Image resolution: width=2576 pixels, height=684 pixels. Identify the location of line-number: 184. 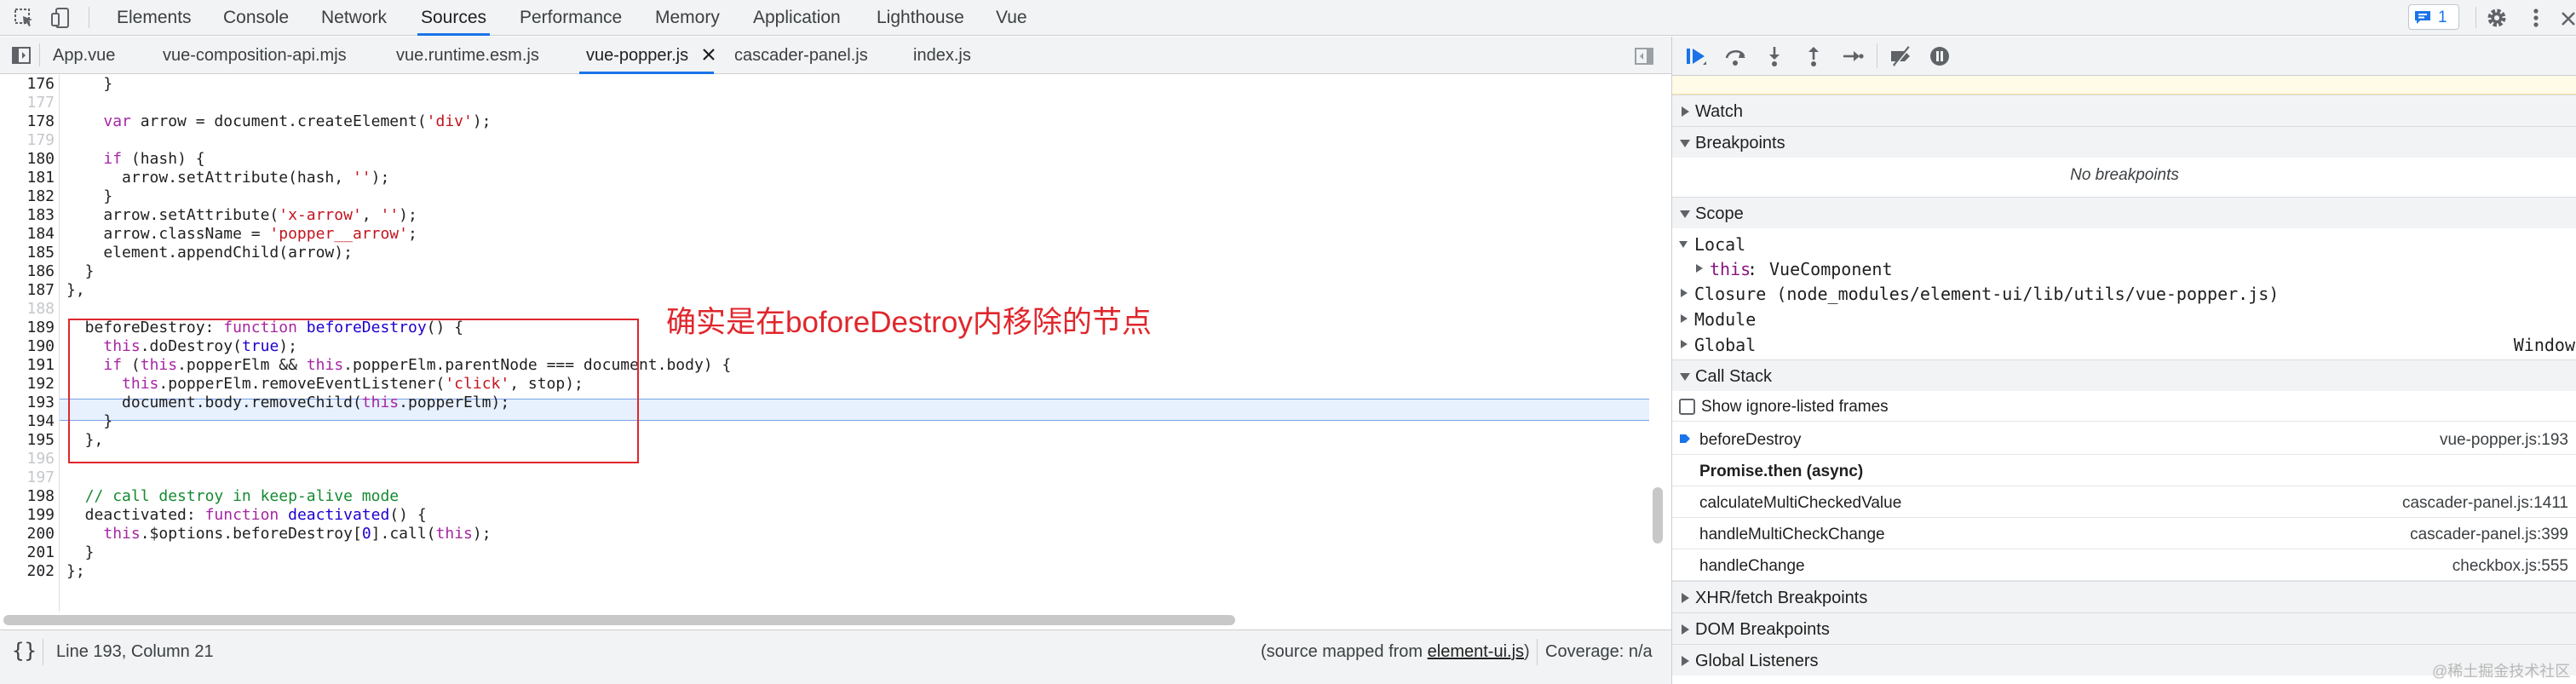
(28, 234).